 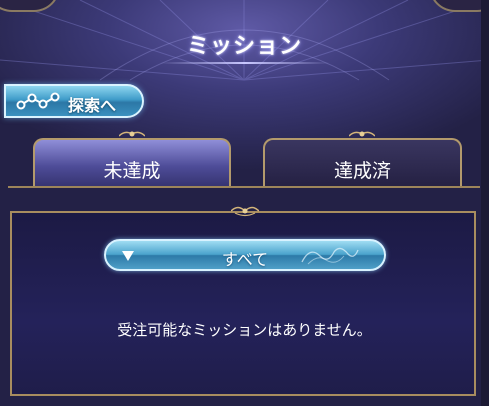 What do you see at coordinates (362, 171) in the screenshot?
I see `tab-completed-label: 達成済` at bounding box center [362, 171].